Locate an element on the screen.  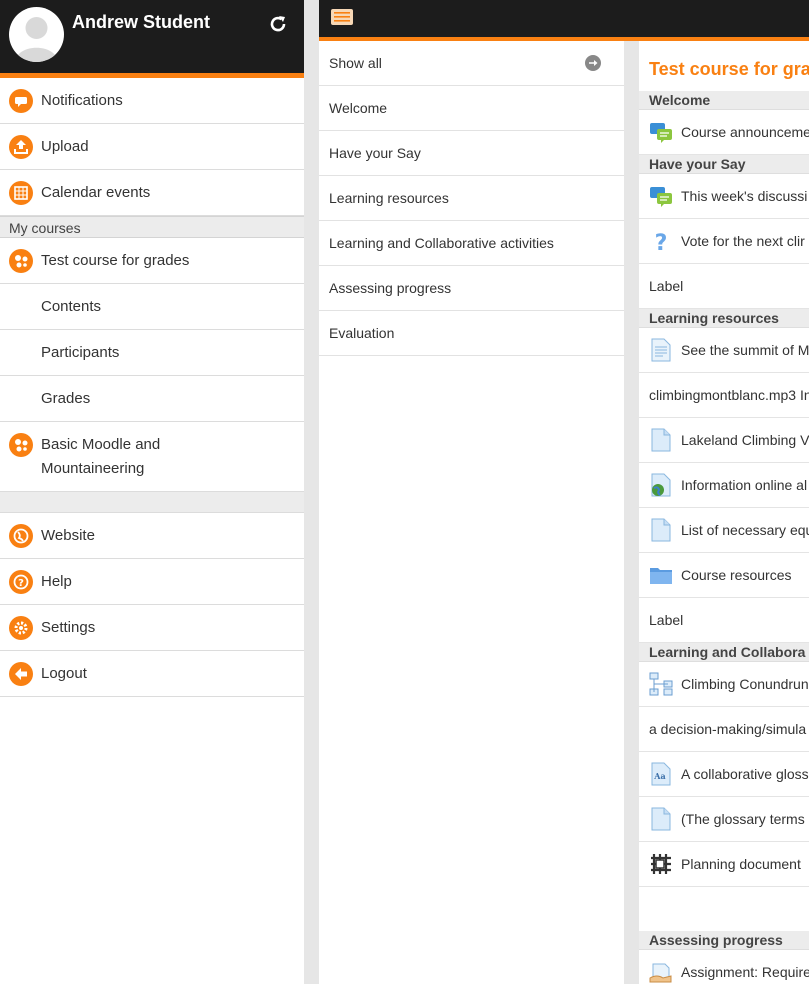
logout-icon is located at coordinates (21, 674).